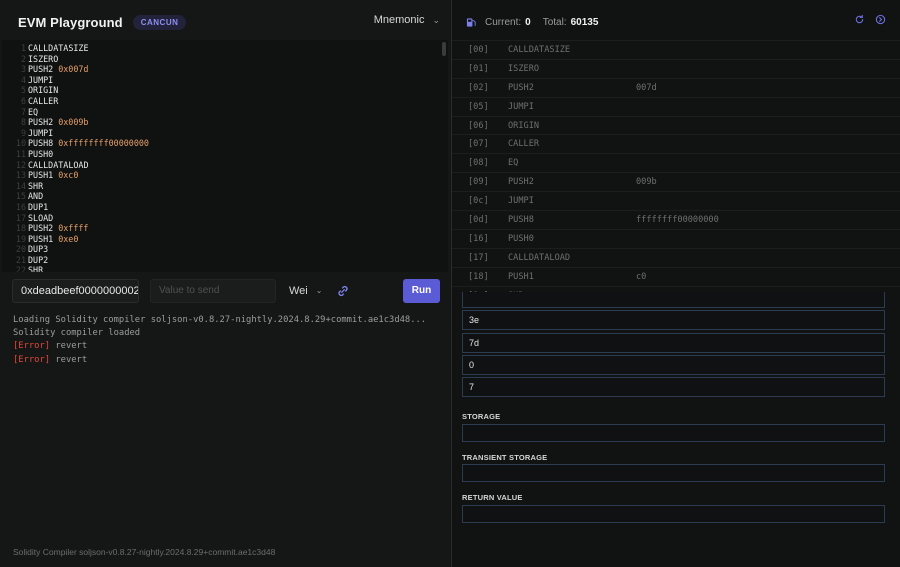 Image resolution: width=900 pixels, height=567 pixels. Describe the element at coordinates (70, 22) in the screenshot. I see `app-title: EVM Playground` at that location.